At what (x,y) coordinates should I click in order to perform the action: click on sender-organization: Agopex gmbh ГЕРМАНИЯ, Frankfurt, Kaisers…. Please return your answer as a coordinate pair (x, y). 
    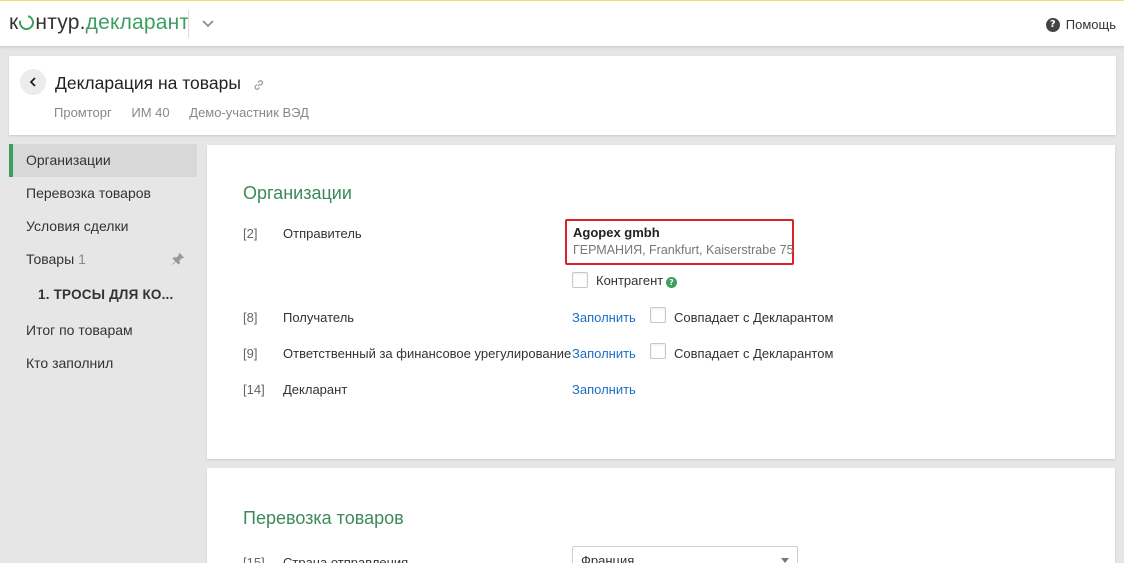
    Looking at the image, I should click on (679, 242).